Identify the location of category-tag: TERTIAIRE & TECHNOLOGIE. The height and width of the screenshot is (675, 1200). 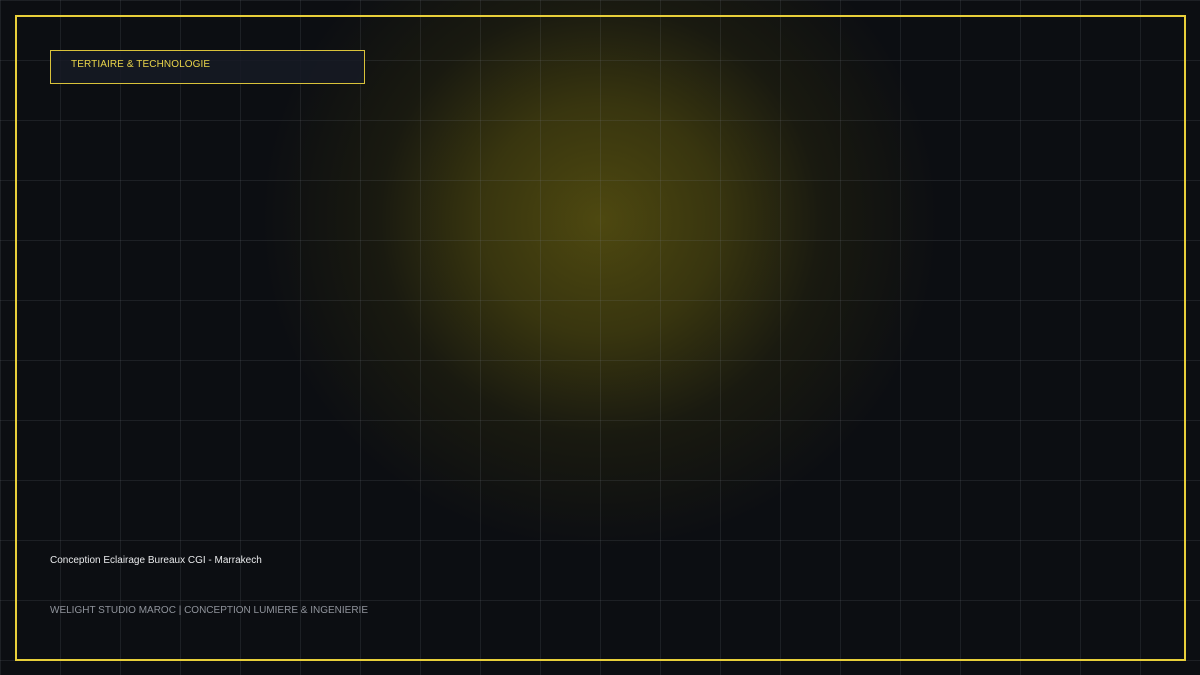
(207, 67).